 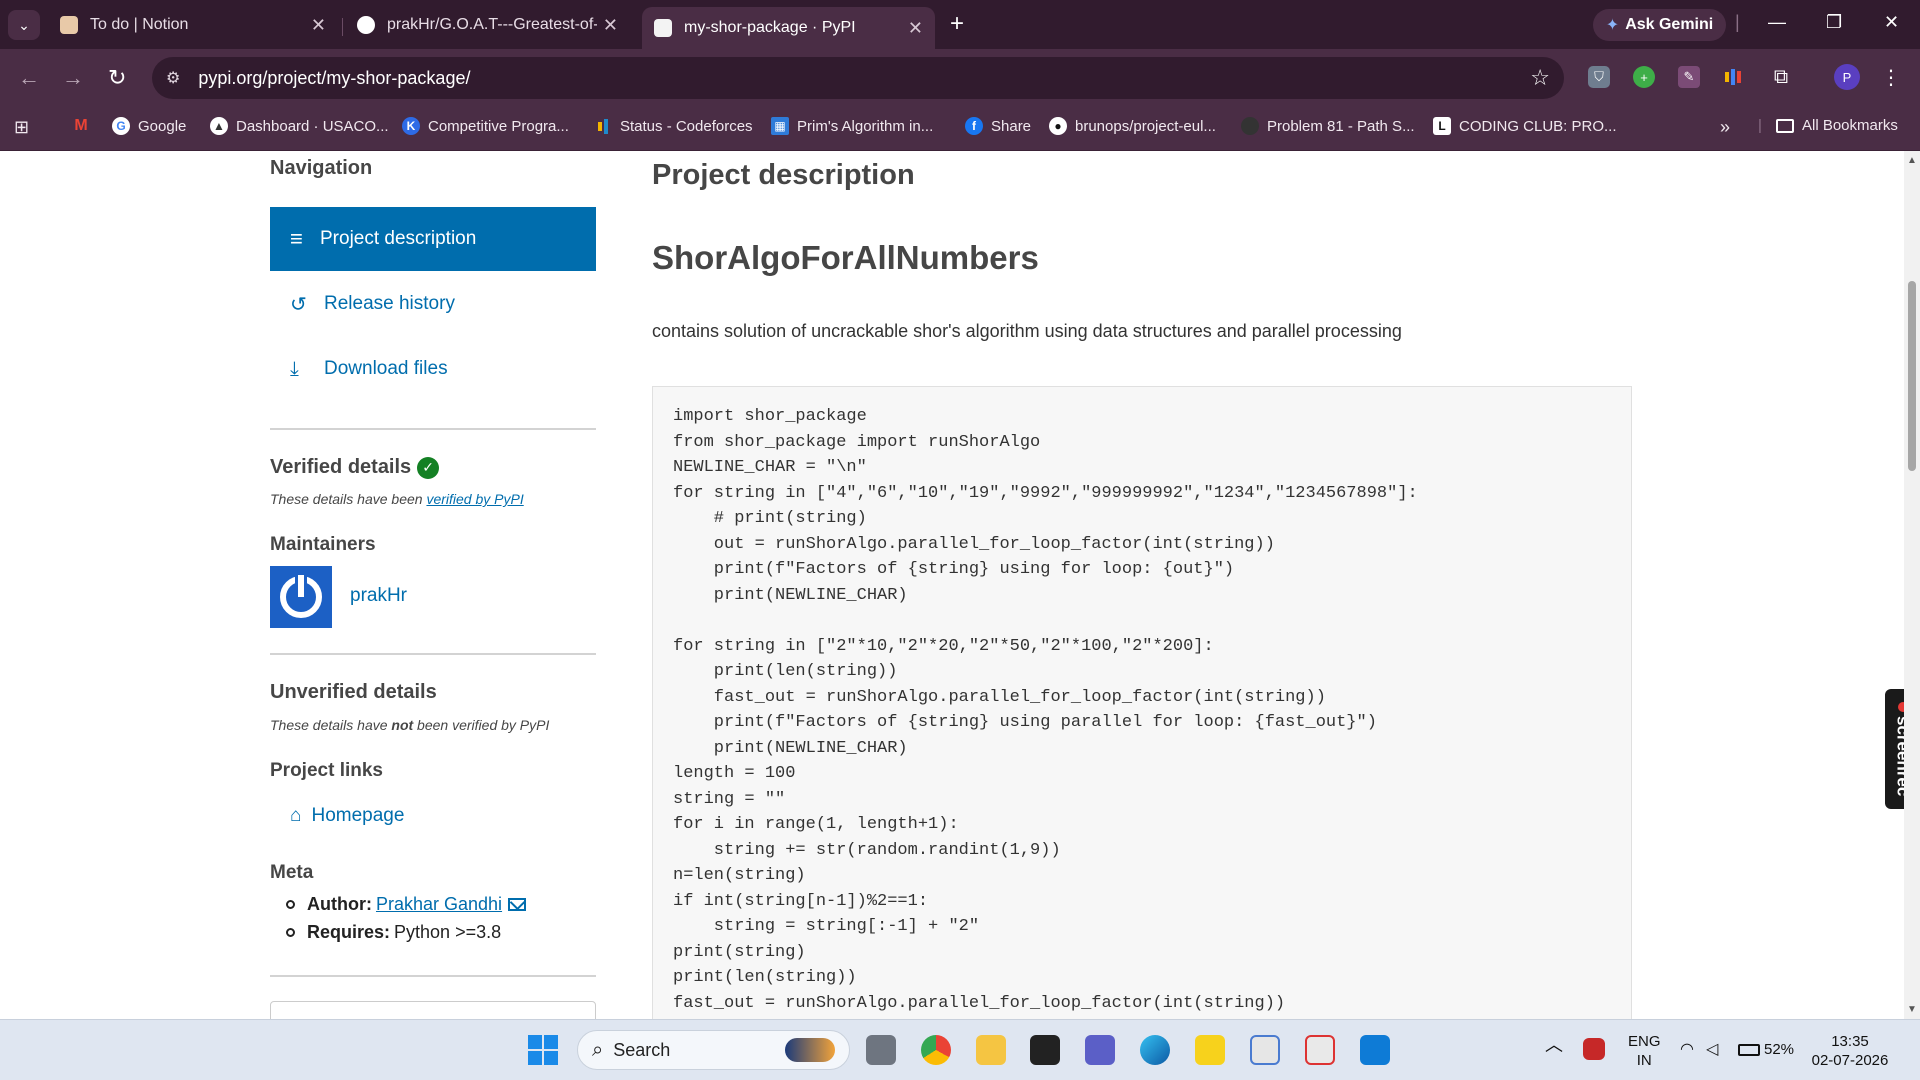 I want to click on nav-download-files: ⤓ Download files, so click(x=433, y=369).